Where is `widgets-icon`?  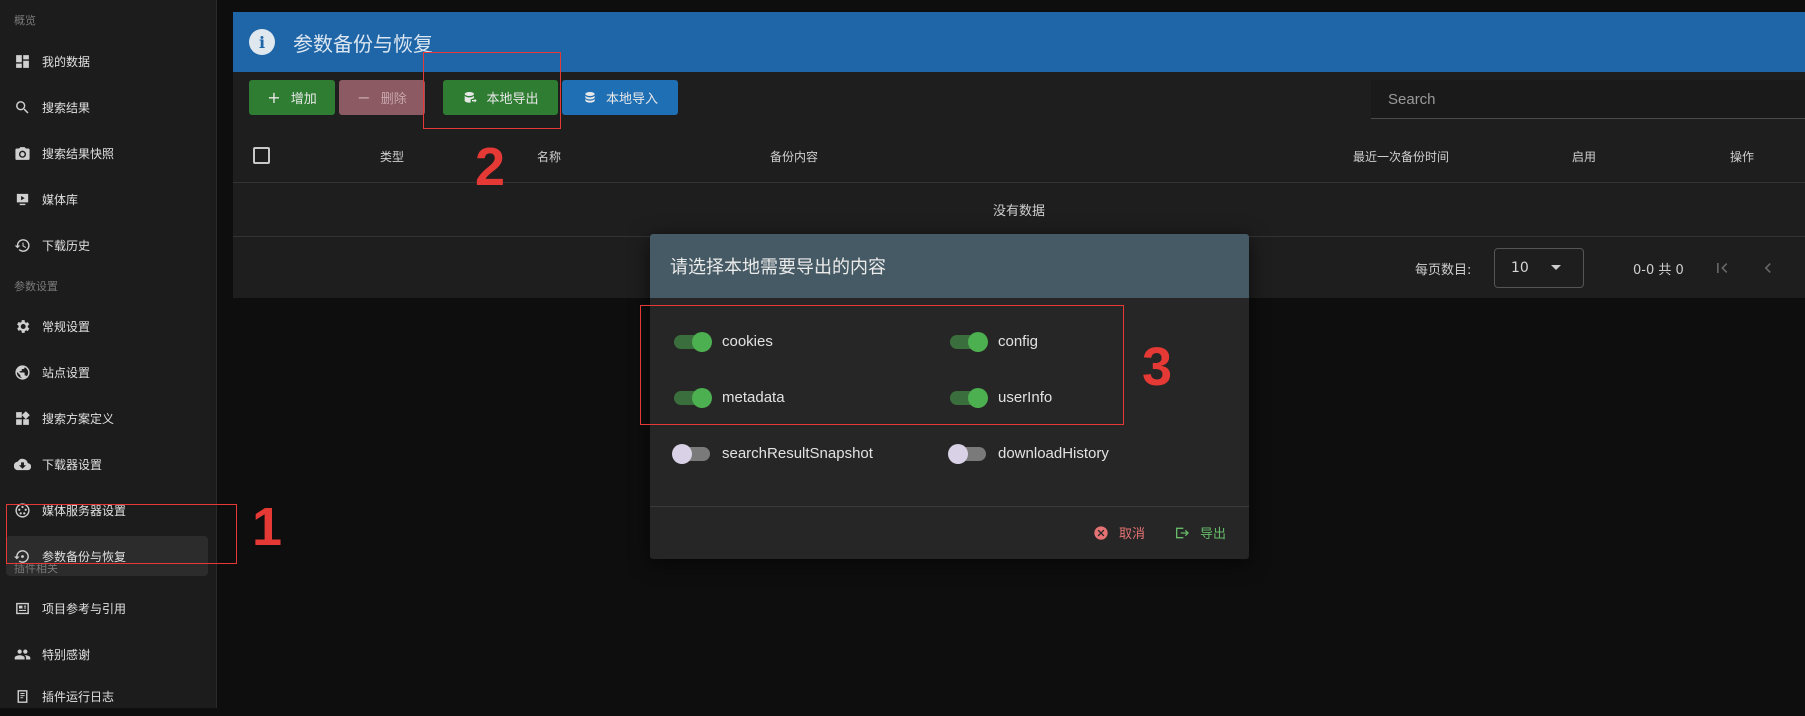
widgets-icon is located at coordinates (22, 418).